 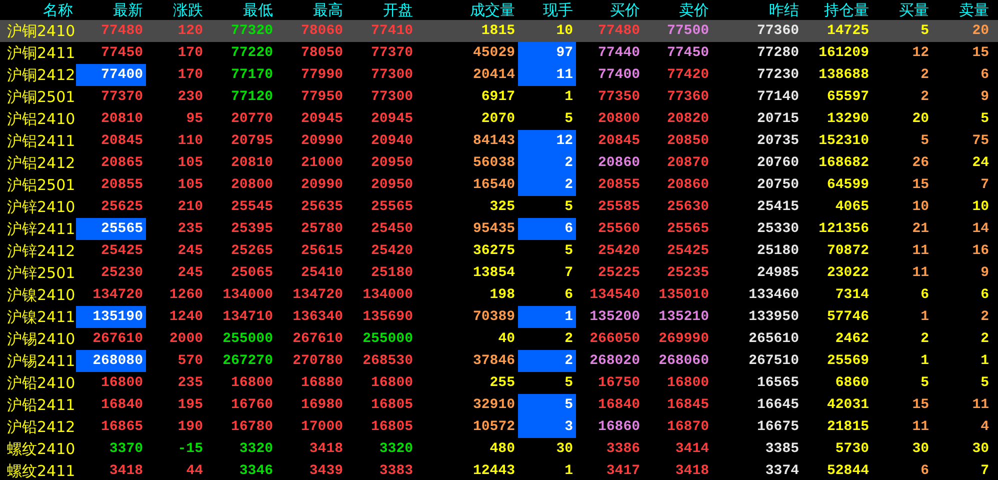 What do you see at coordinates (499, 295) in the screenshot?
I see `quote-row: 沪镍2410 134720 1260 134000 134720 134000 198 6 134540 135010 133460 7314 6 6` at bounding box center [499, 295].